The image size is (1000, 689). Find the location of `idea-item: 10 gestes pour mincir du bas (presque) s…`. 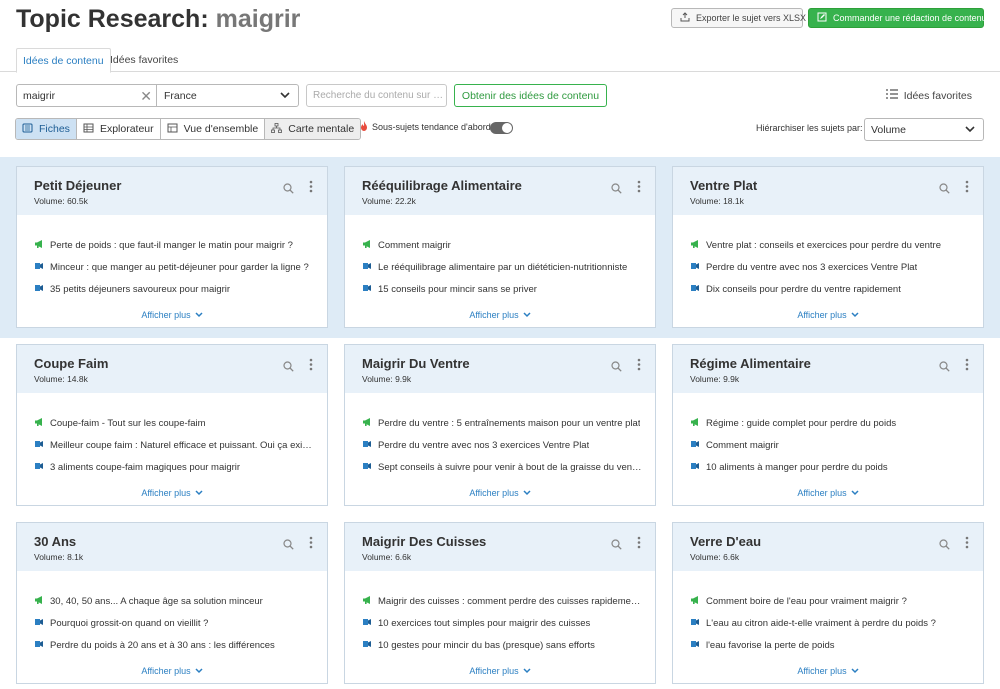

idea-item: 10 gestes pour mincir du bas (presque) s… is located at coordinates (502, 646).